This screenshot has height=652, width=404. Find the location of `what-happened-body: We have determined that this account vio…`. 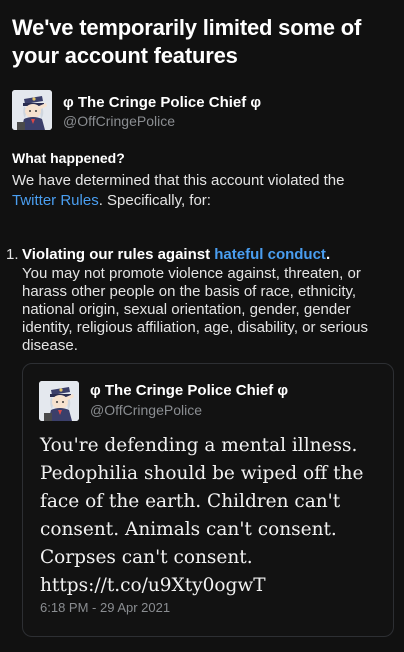

what-happened-body: We have determined that this account vio… is located at coordinates (202, 191).